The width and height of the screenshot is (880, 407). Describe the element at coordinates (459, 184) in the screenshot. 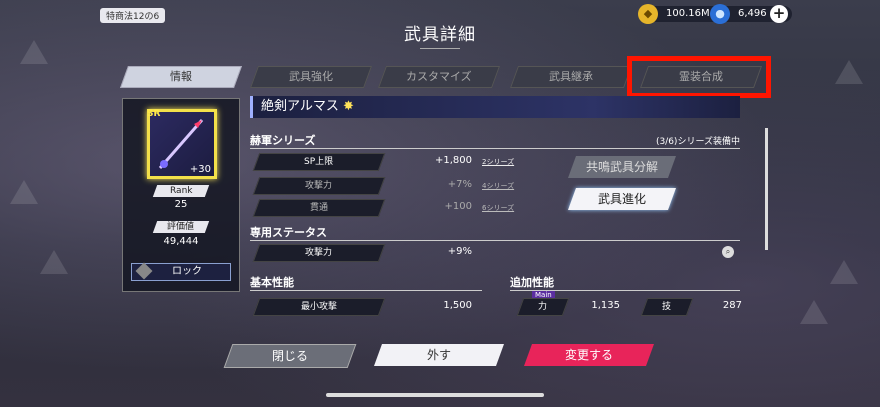

I see `stat-value: +7%` at that location.